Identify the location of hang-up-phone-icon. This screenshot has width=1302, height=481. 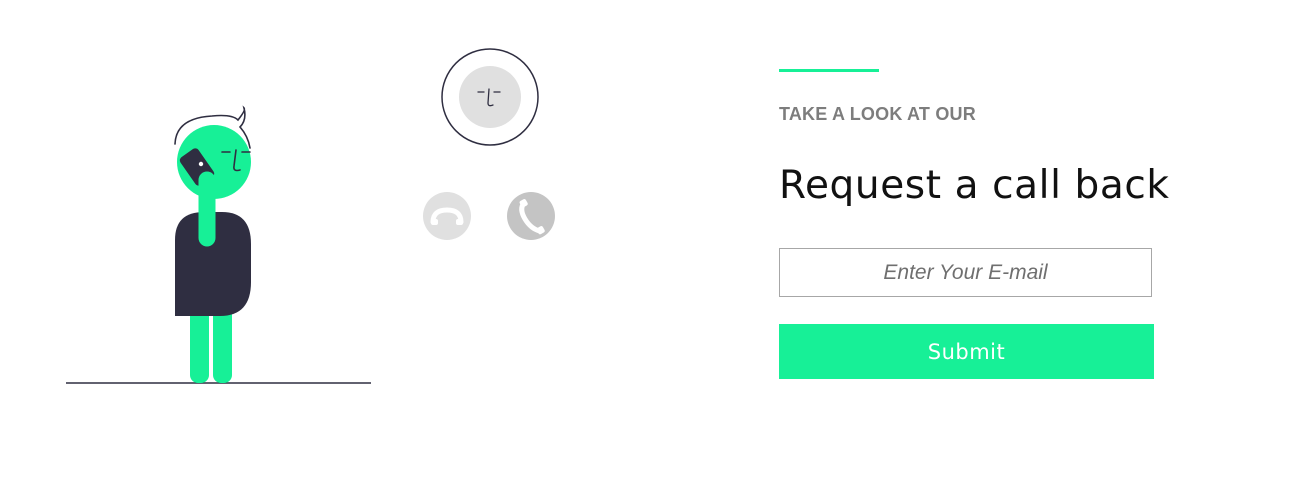
(447, 216).